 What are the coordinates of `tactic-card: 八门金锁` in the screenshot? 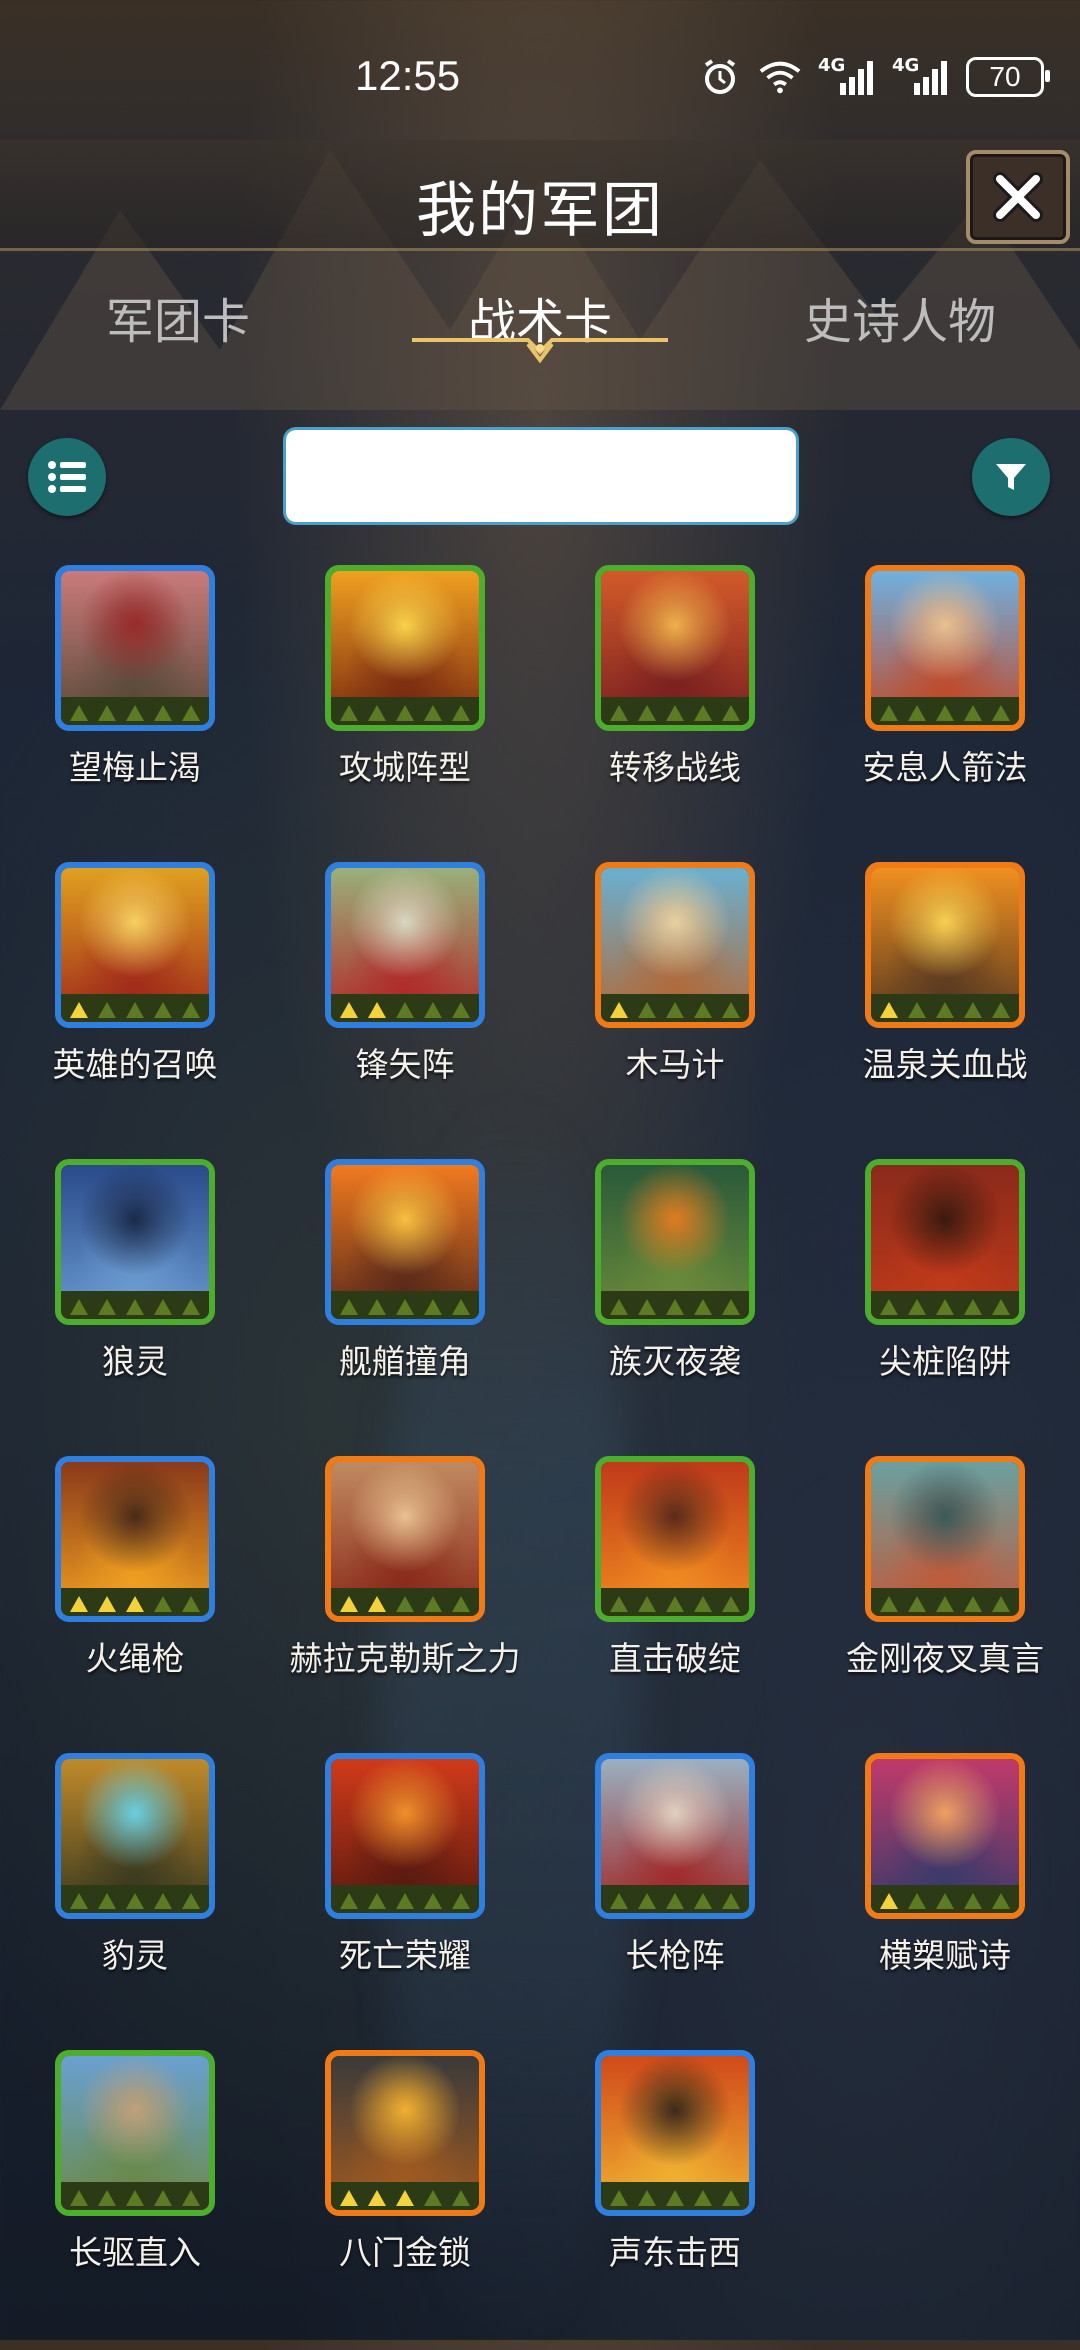 It's located at (460, 2198).